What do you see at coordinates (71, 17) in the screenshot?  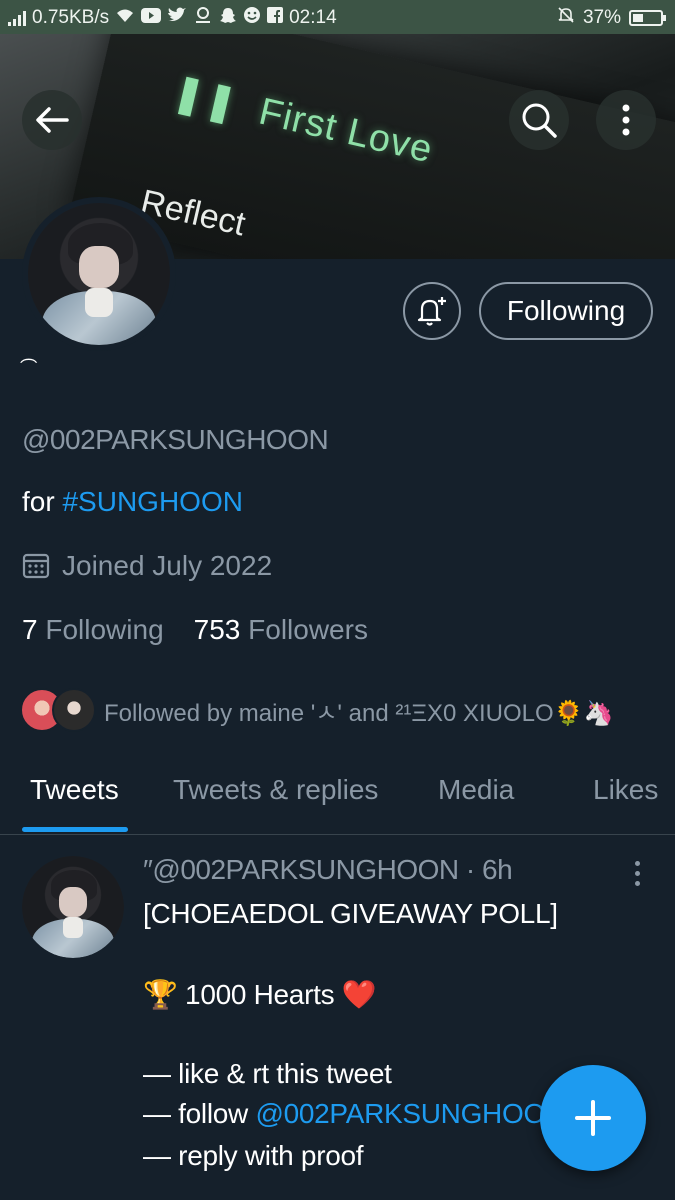 I see `network-speed: 0.75KB/s` at bounding box center [71, 17].